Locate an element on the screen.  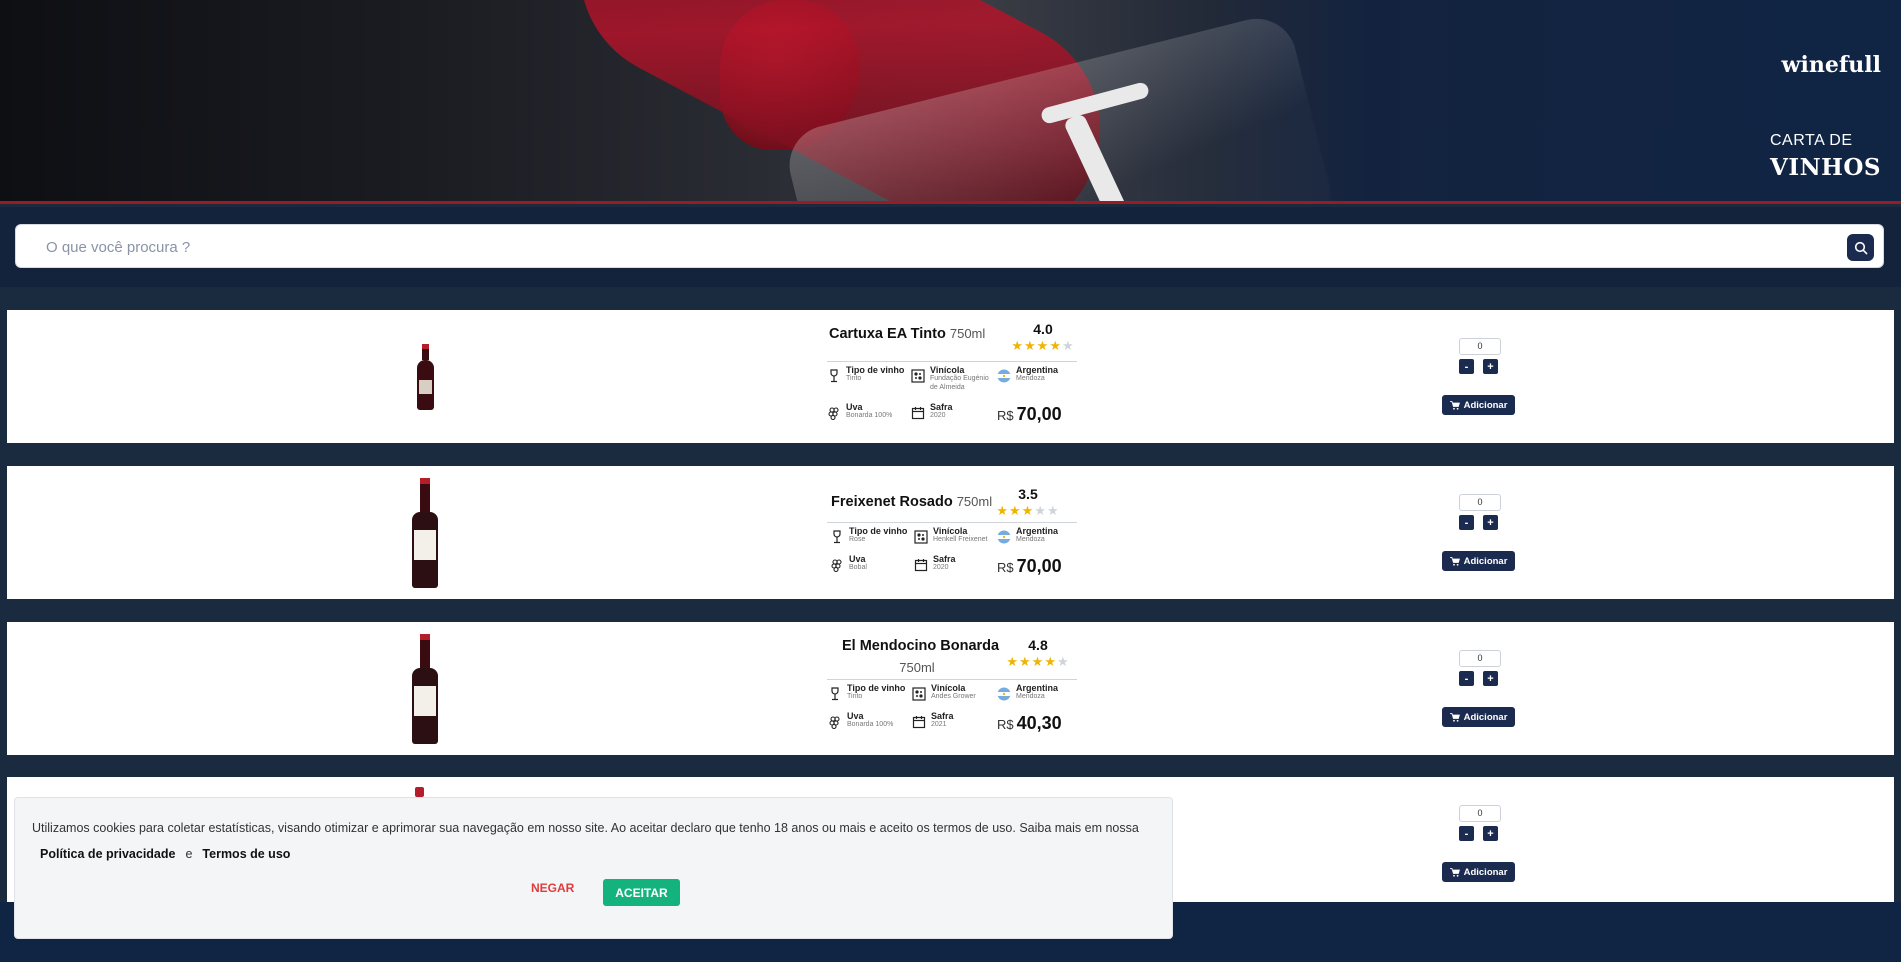
product-name-text: El Mendocino Bonarda is located at coordinates (921, 646).